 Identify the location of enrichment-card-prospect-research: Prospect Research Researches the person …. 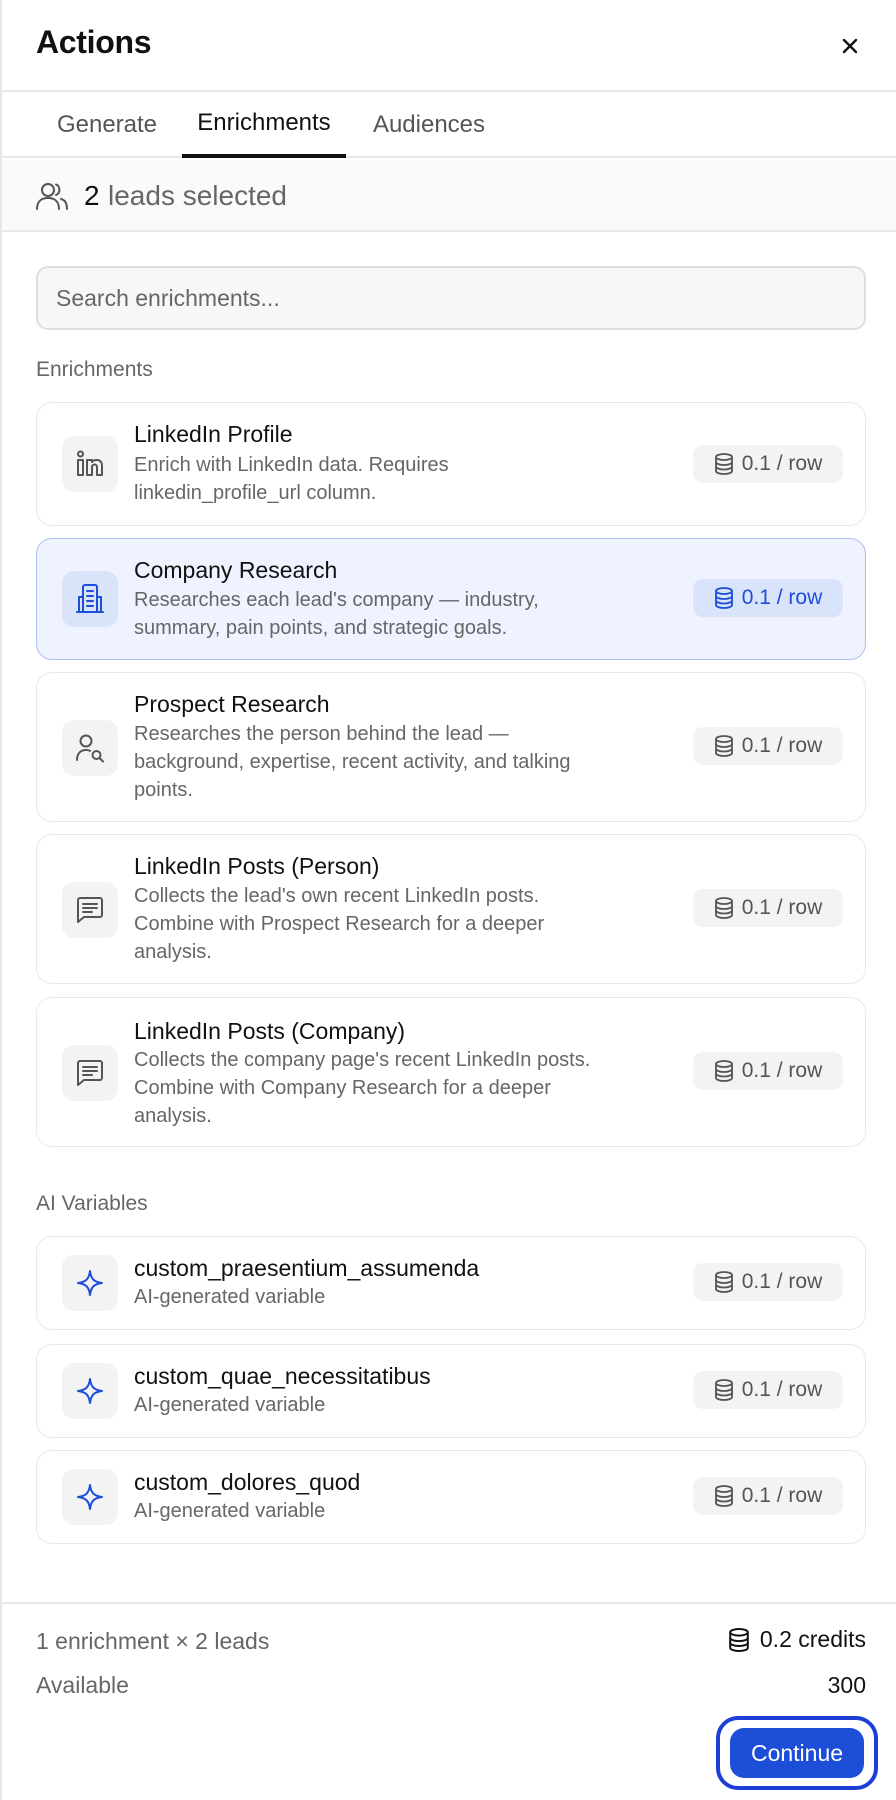
(451, 747).